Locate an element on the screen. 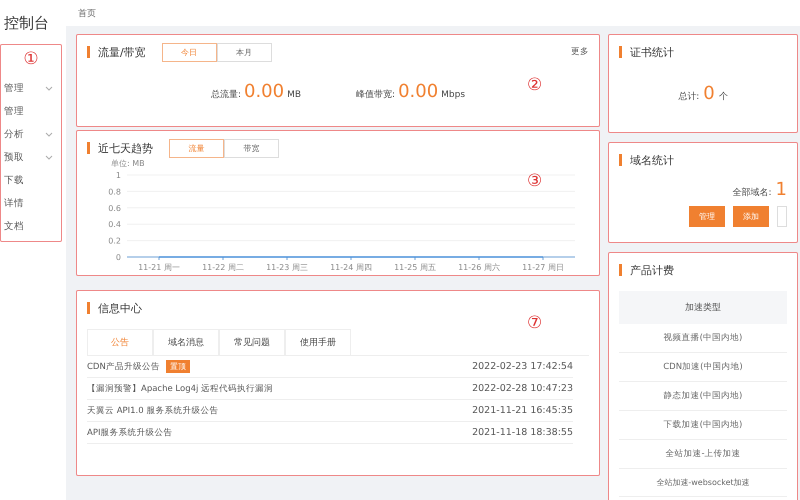 Image resolution: width=800 pixels, height=500 pixels. tab: 带宽 is located at coordinates (251, 148).